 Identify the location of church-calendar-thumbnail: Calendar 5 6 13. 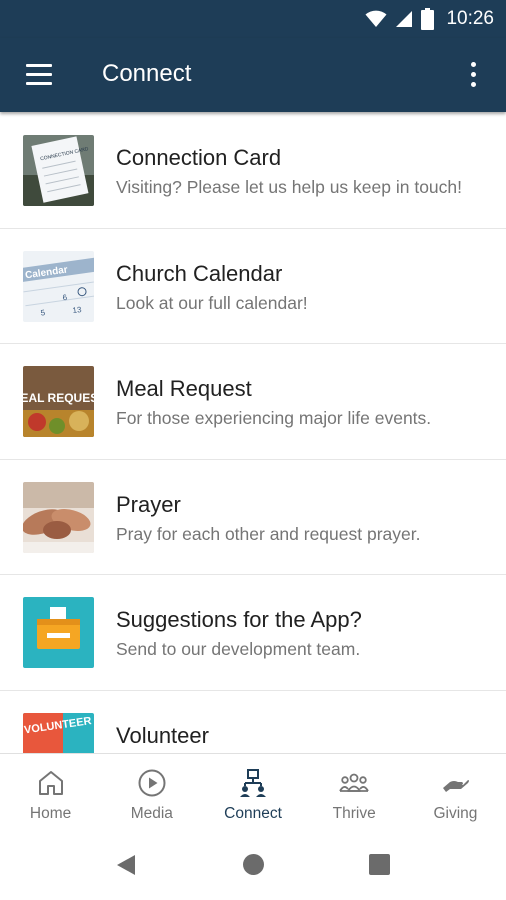
(58, 286).